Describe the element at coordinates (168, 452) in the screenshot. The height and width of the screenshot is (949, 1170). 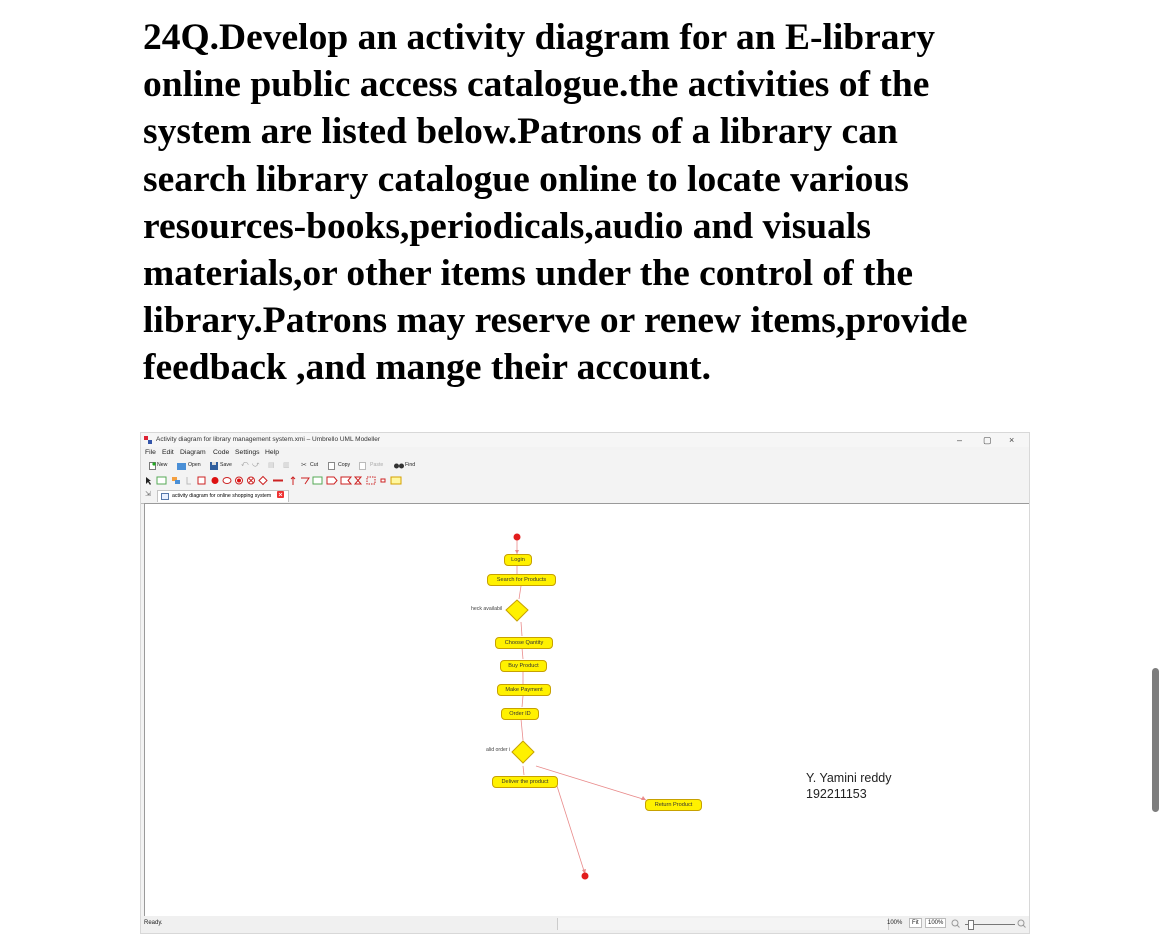
I see `menu-edit: Edit` at that location.